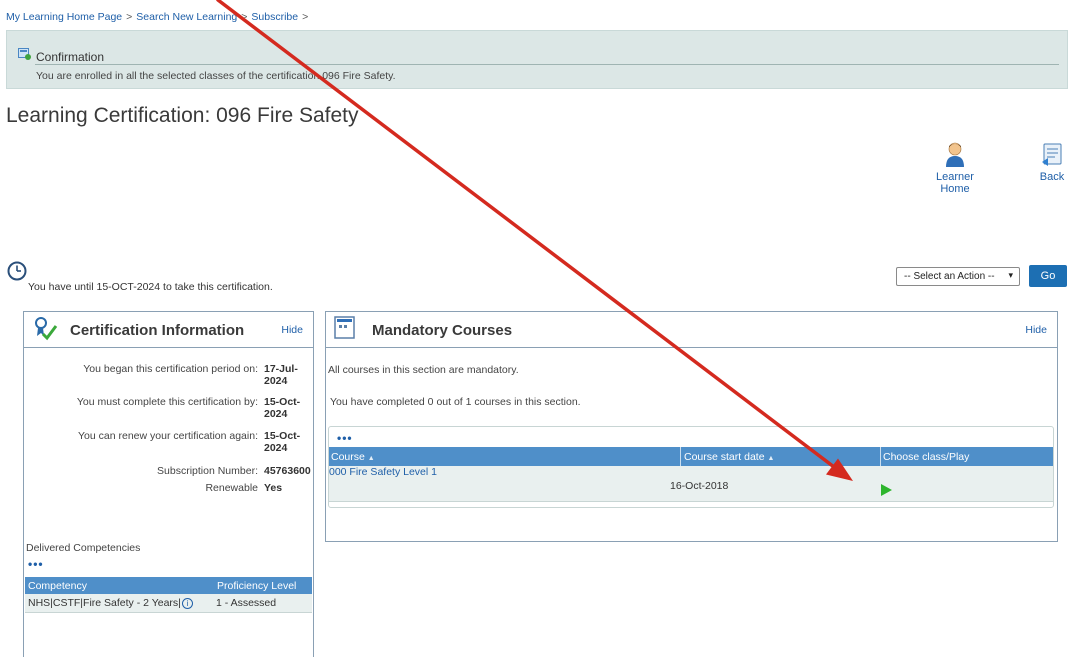 The width and height of the screenshot is (1074, 657). What do you see at coordinates (547, 64) in the screenshot?
I see `confirmation-divider` at bounding box center [547, 64].